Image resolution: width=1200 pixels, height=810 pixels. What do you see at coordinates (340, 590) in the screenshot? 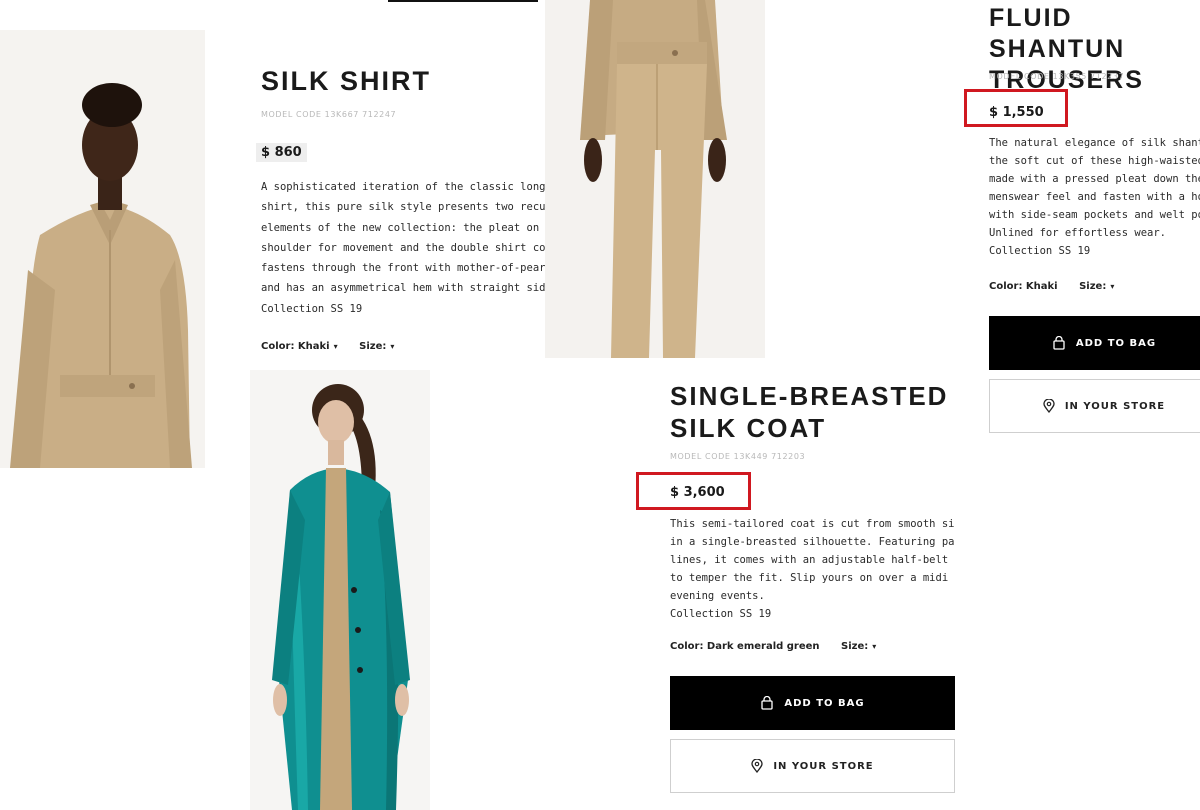
I see `product-photo-silk-coat` at bounding box center [340, 590].